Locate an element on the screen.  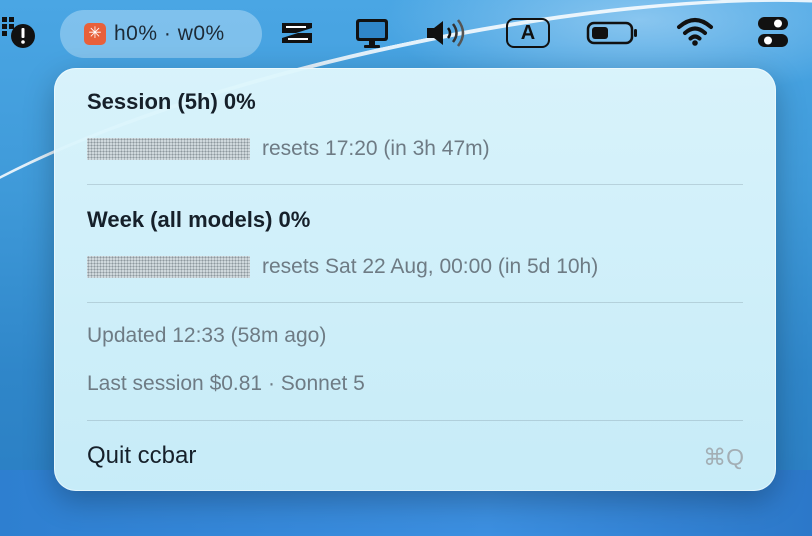
session-reset-text: resets 17:20 (in 3h 47m) is located at coordinates (376, 148).